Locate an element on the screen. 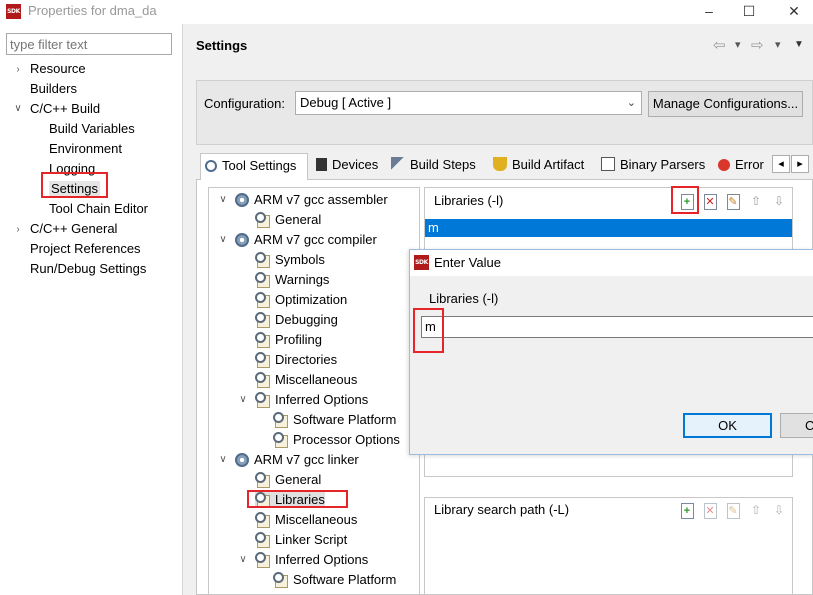 This screenshot has width=813, height=595. tree-node-profiling: Profiling is located at coordinates (288, 340).